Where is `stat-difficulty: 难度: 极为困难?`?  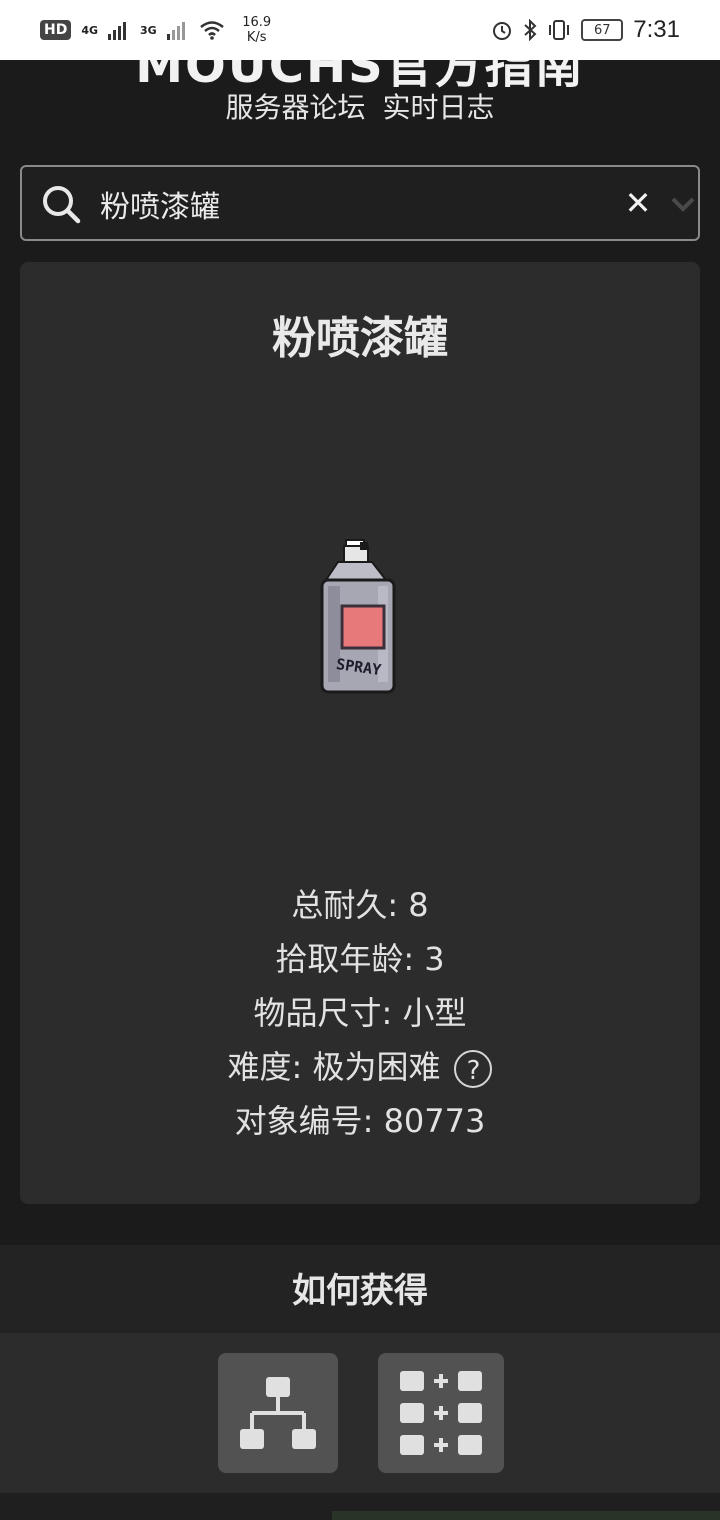 stat-difficulty: 难度: 极为困难? is located at coordinates (360, 1067).